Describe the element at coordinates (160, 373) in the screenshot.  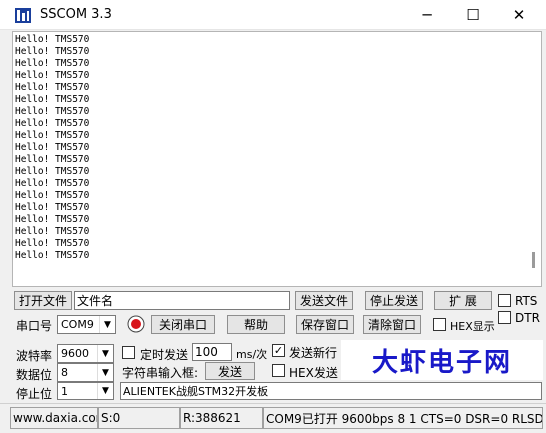
I see `string-input-label: 字符串输入框:` at that location.